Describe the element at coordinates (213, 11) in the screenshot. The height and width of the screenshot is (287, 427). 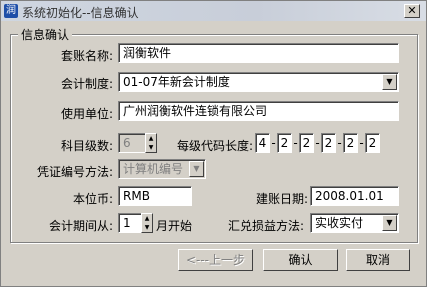
I see `title-bar: 润 系统初始化--信息确认 ✕` at that location.